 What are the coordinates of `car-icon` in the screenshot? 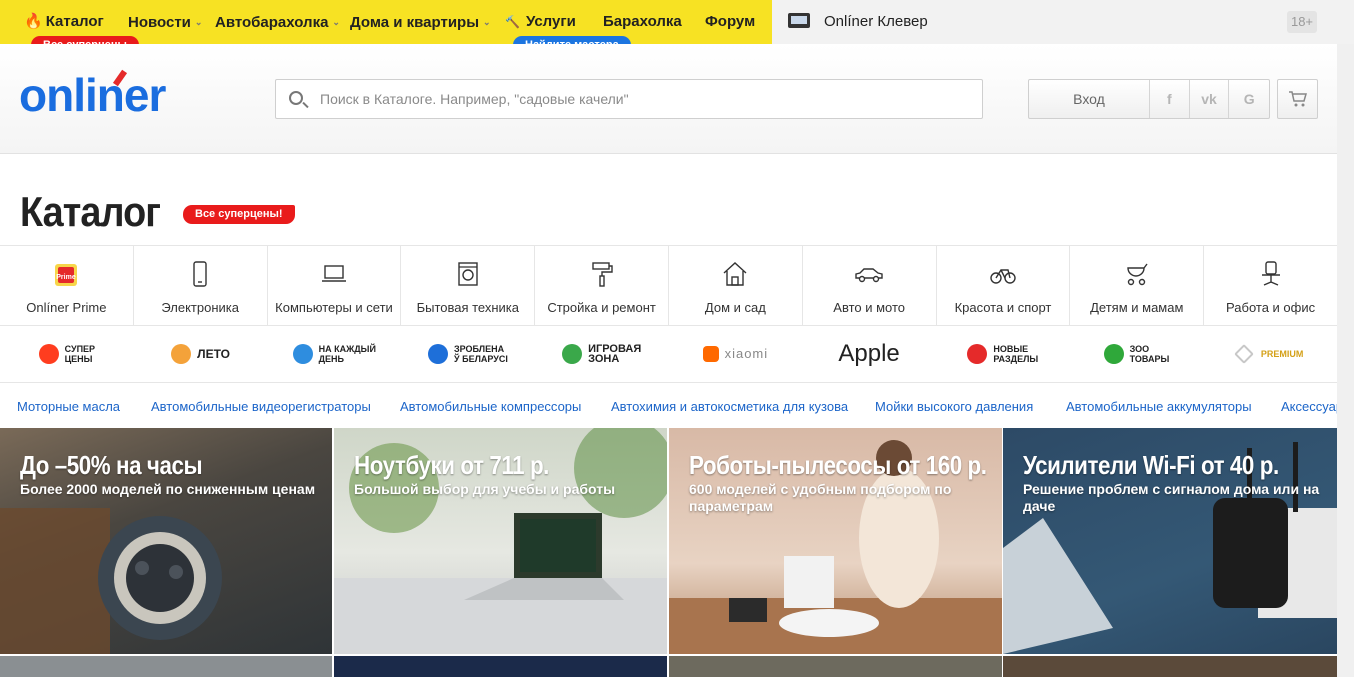 It's located at (869, 275).